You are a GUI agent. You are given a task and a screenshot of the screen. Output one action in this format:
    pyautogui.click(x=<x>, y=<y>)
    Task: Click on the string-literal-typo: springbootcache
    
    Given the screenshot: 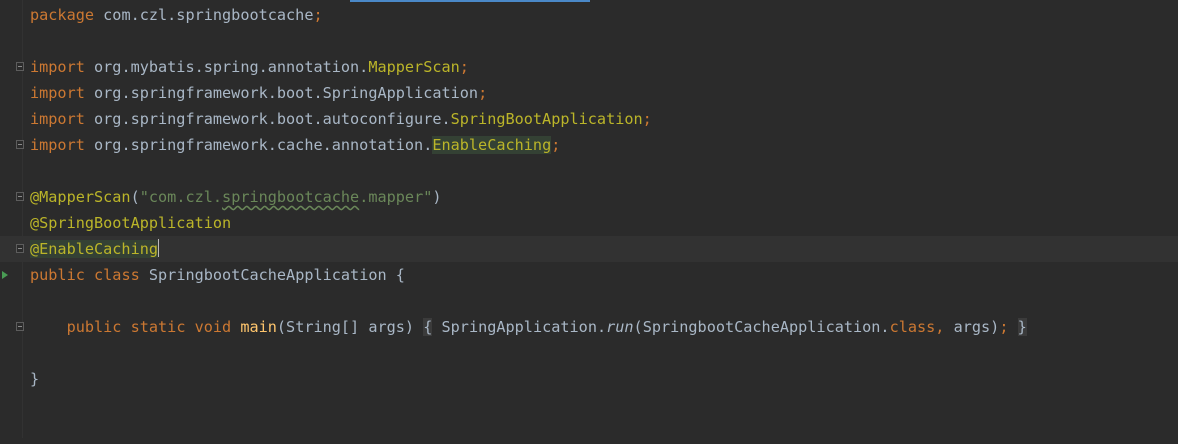 What is the action you would take?
    pyautogui.click(x=291, y=197)
    